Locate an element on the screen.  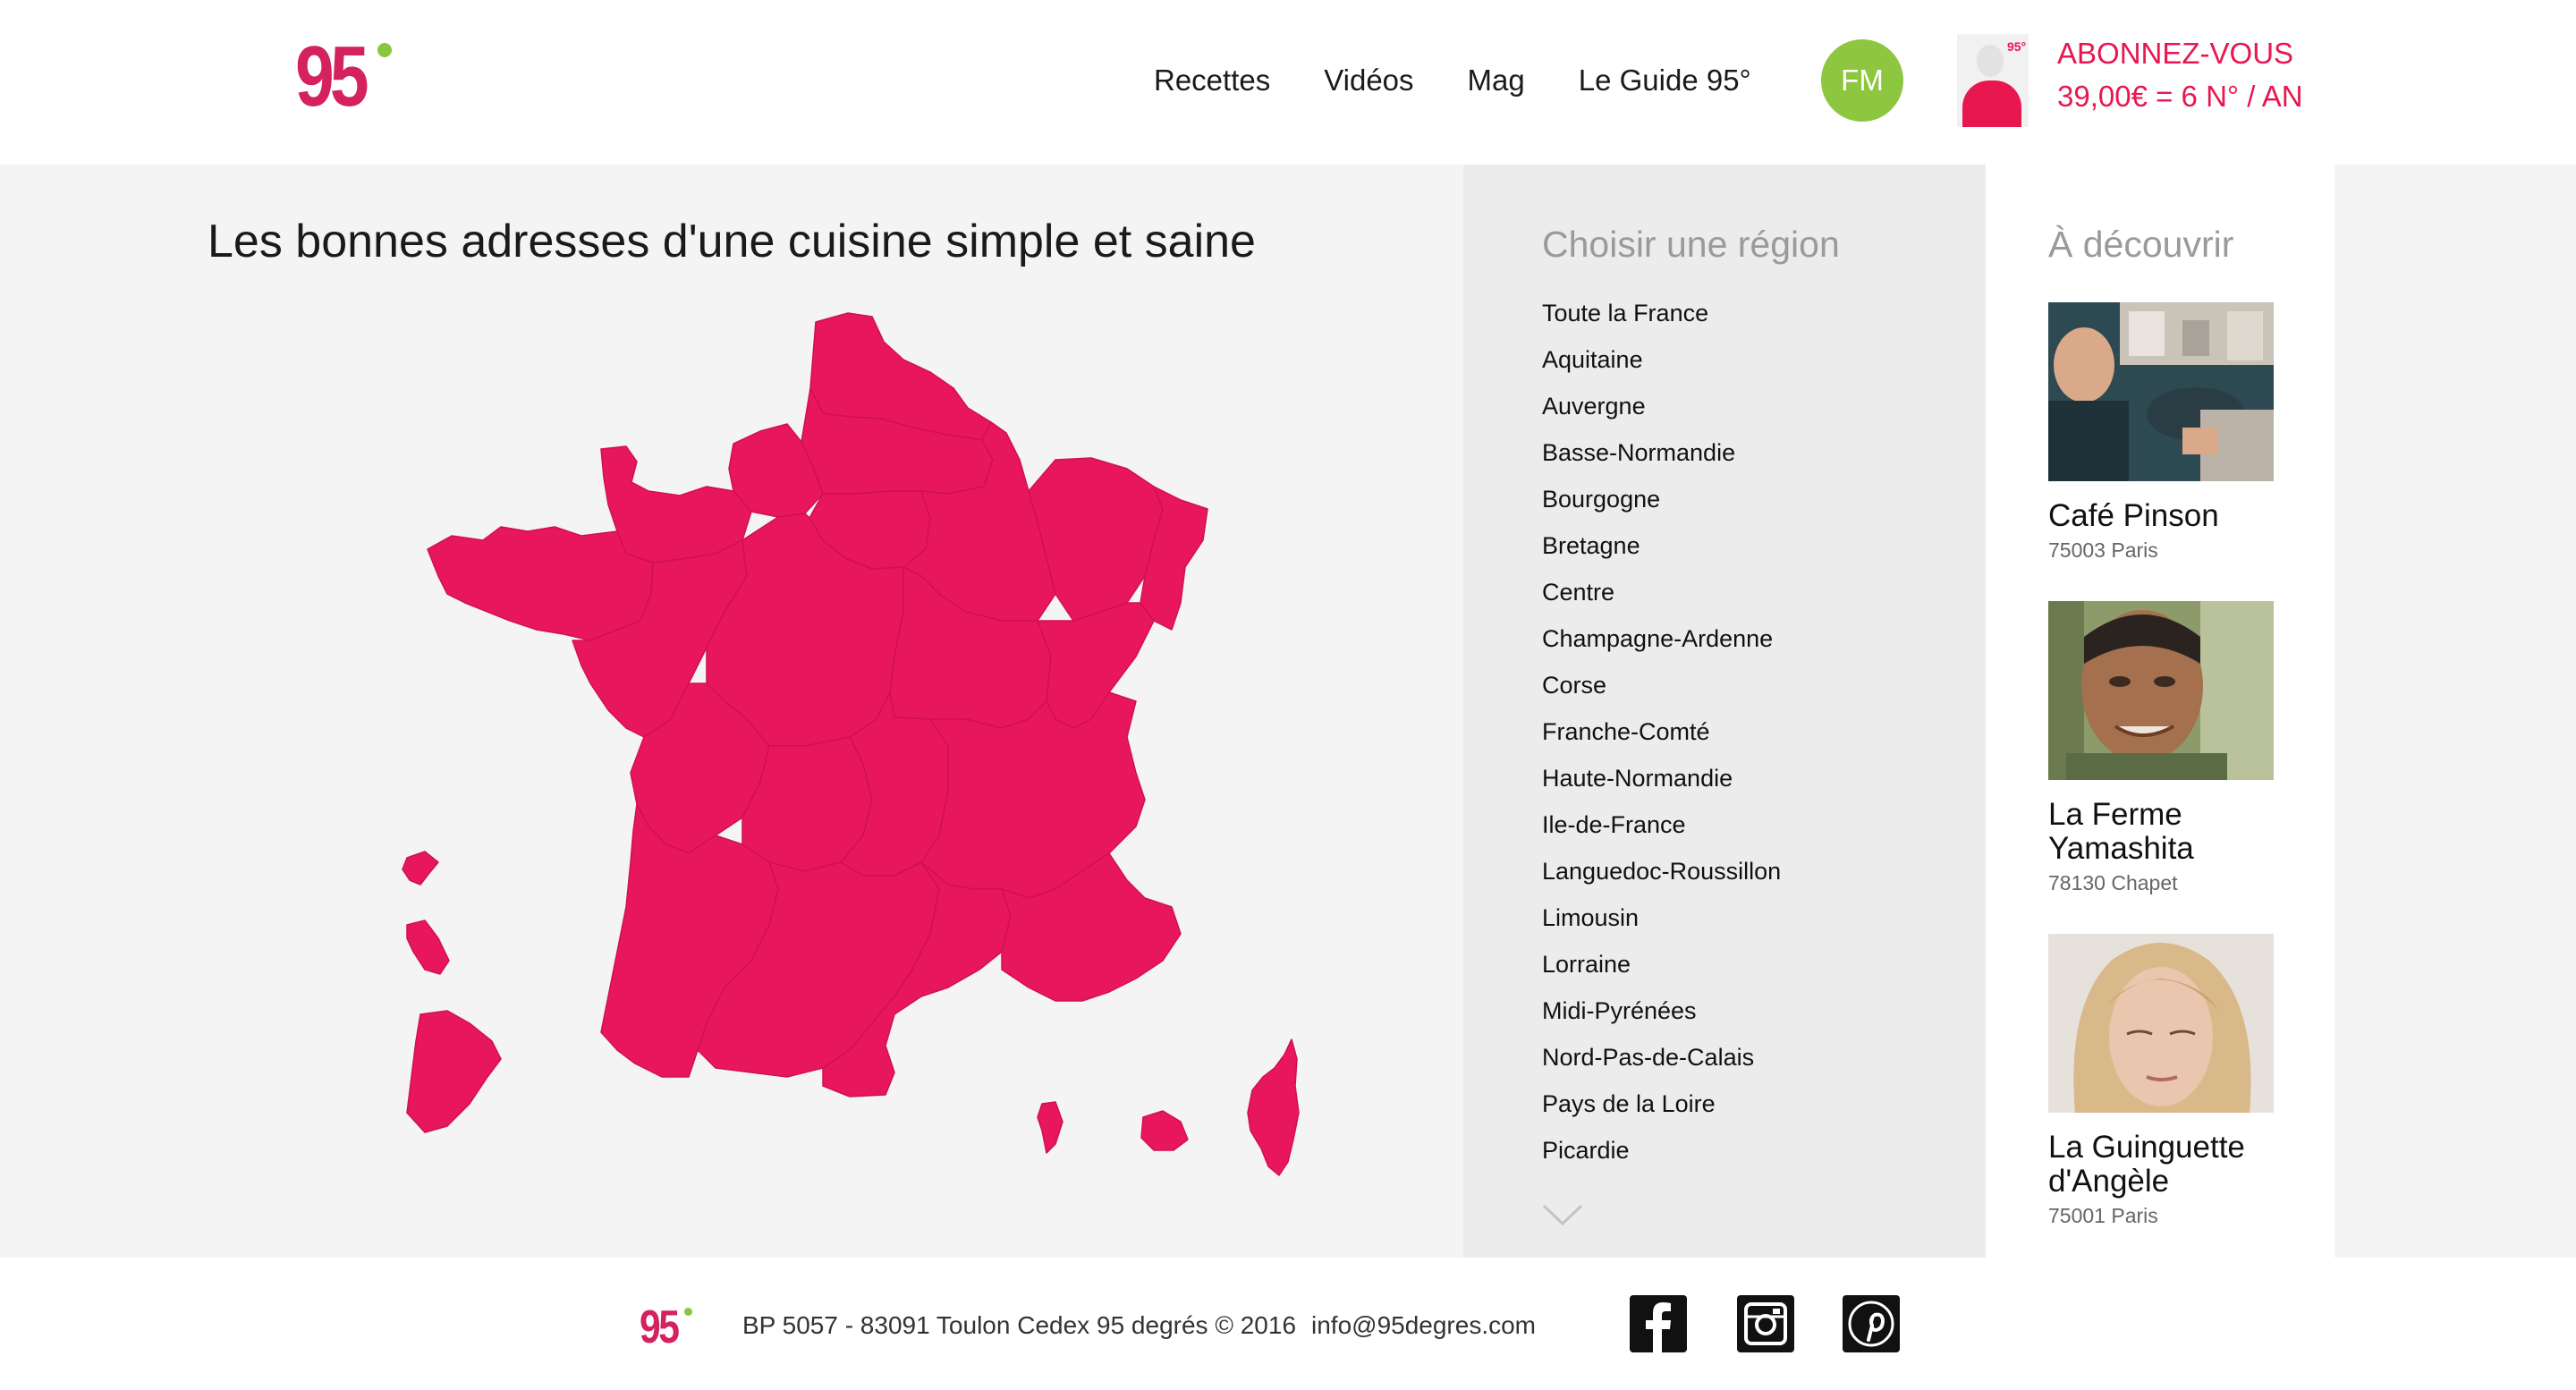
instagram-icon is located at coordinates (1765, 1323).